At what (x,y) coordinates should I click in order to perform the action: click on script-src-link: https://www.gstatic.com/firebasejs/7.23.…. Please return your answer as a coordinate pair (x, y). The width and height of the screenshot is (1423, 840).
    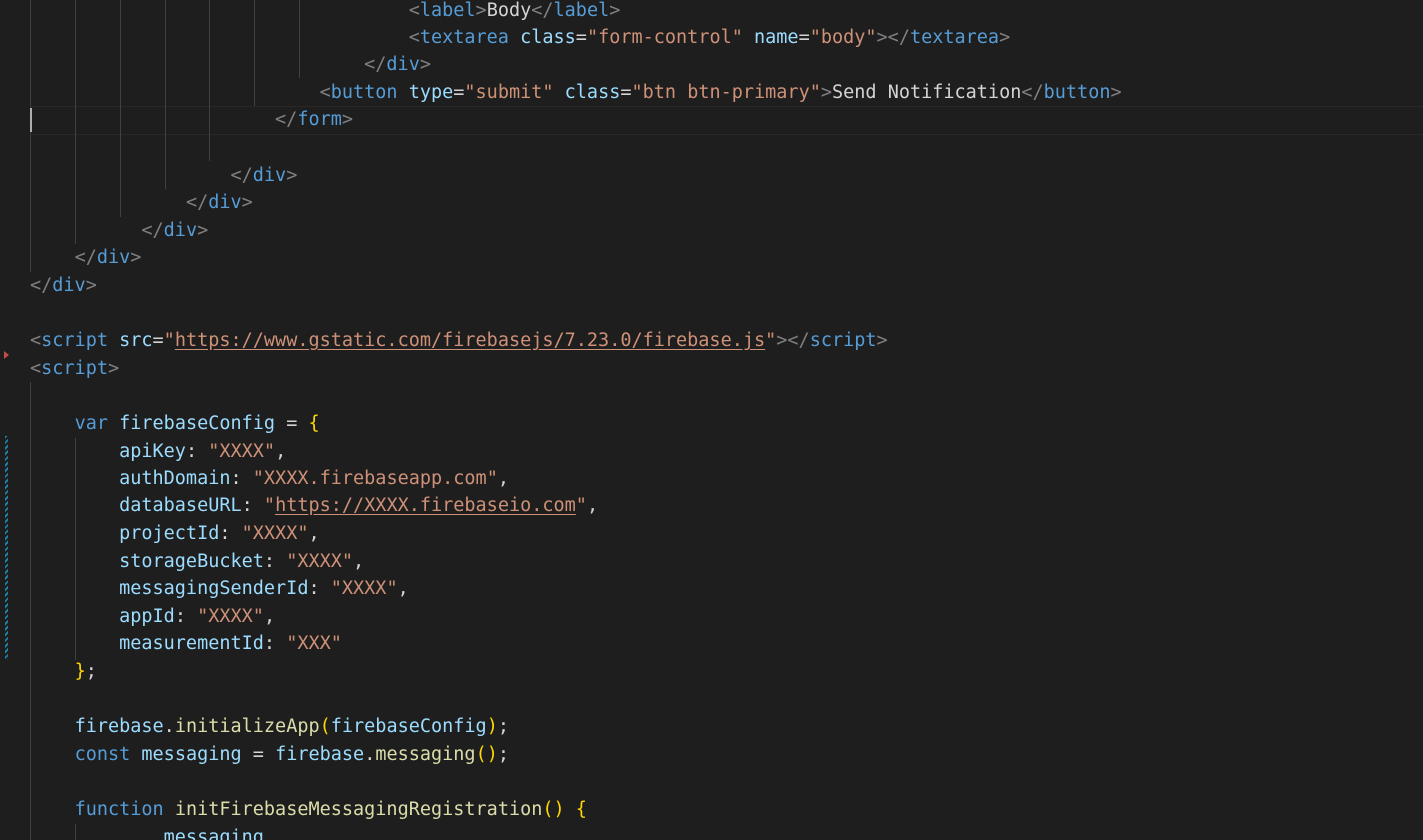
    Looking at the image, I should click on (470, 340).